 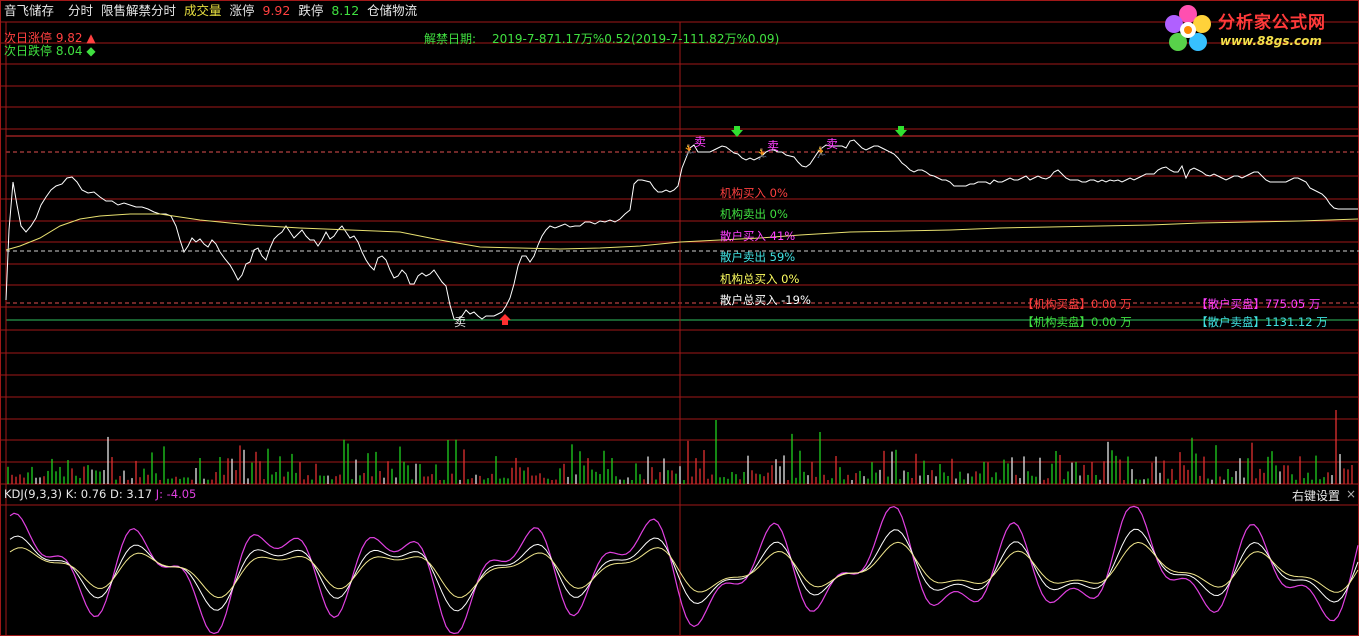 I want to click on up-arrow-icon, so click(x=505, y=319).